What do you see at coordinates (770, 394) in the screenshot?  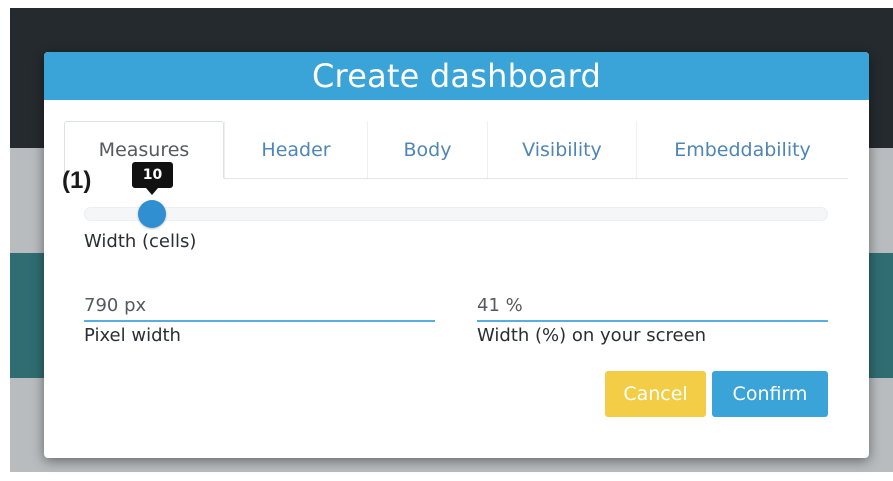 I see `confirm-button: Confirm` at bounding box center [770, 394].